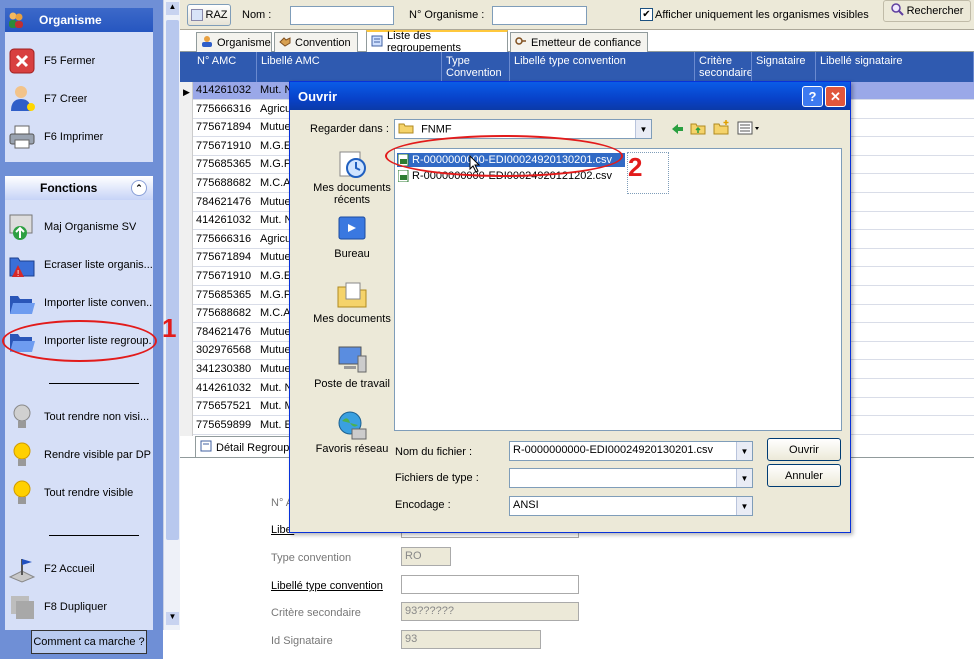 This screenshot has height=659, width=974. I want to click on encoding-label: Encodage :, so click(423, 505).